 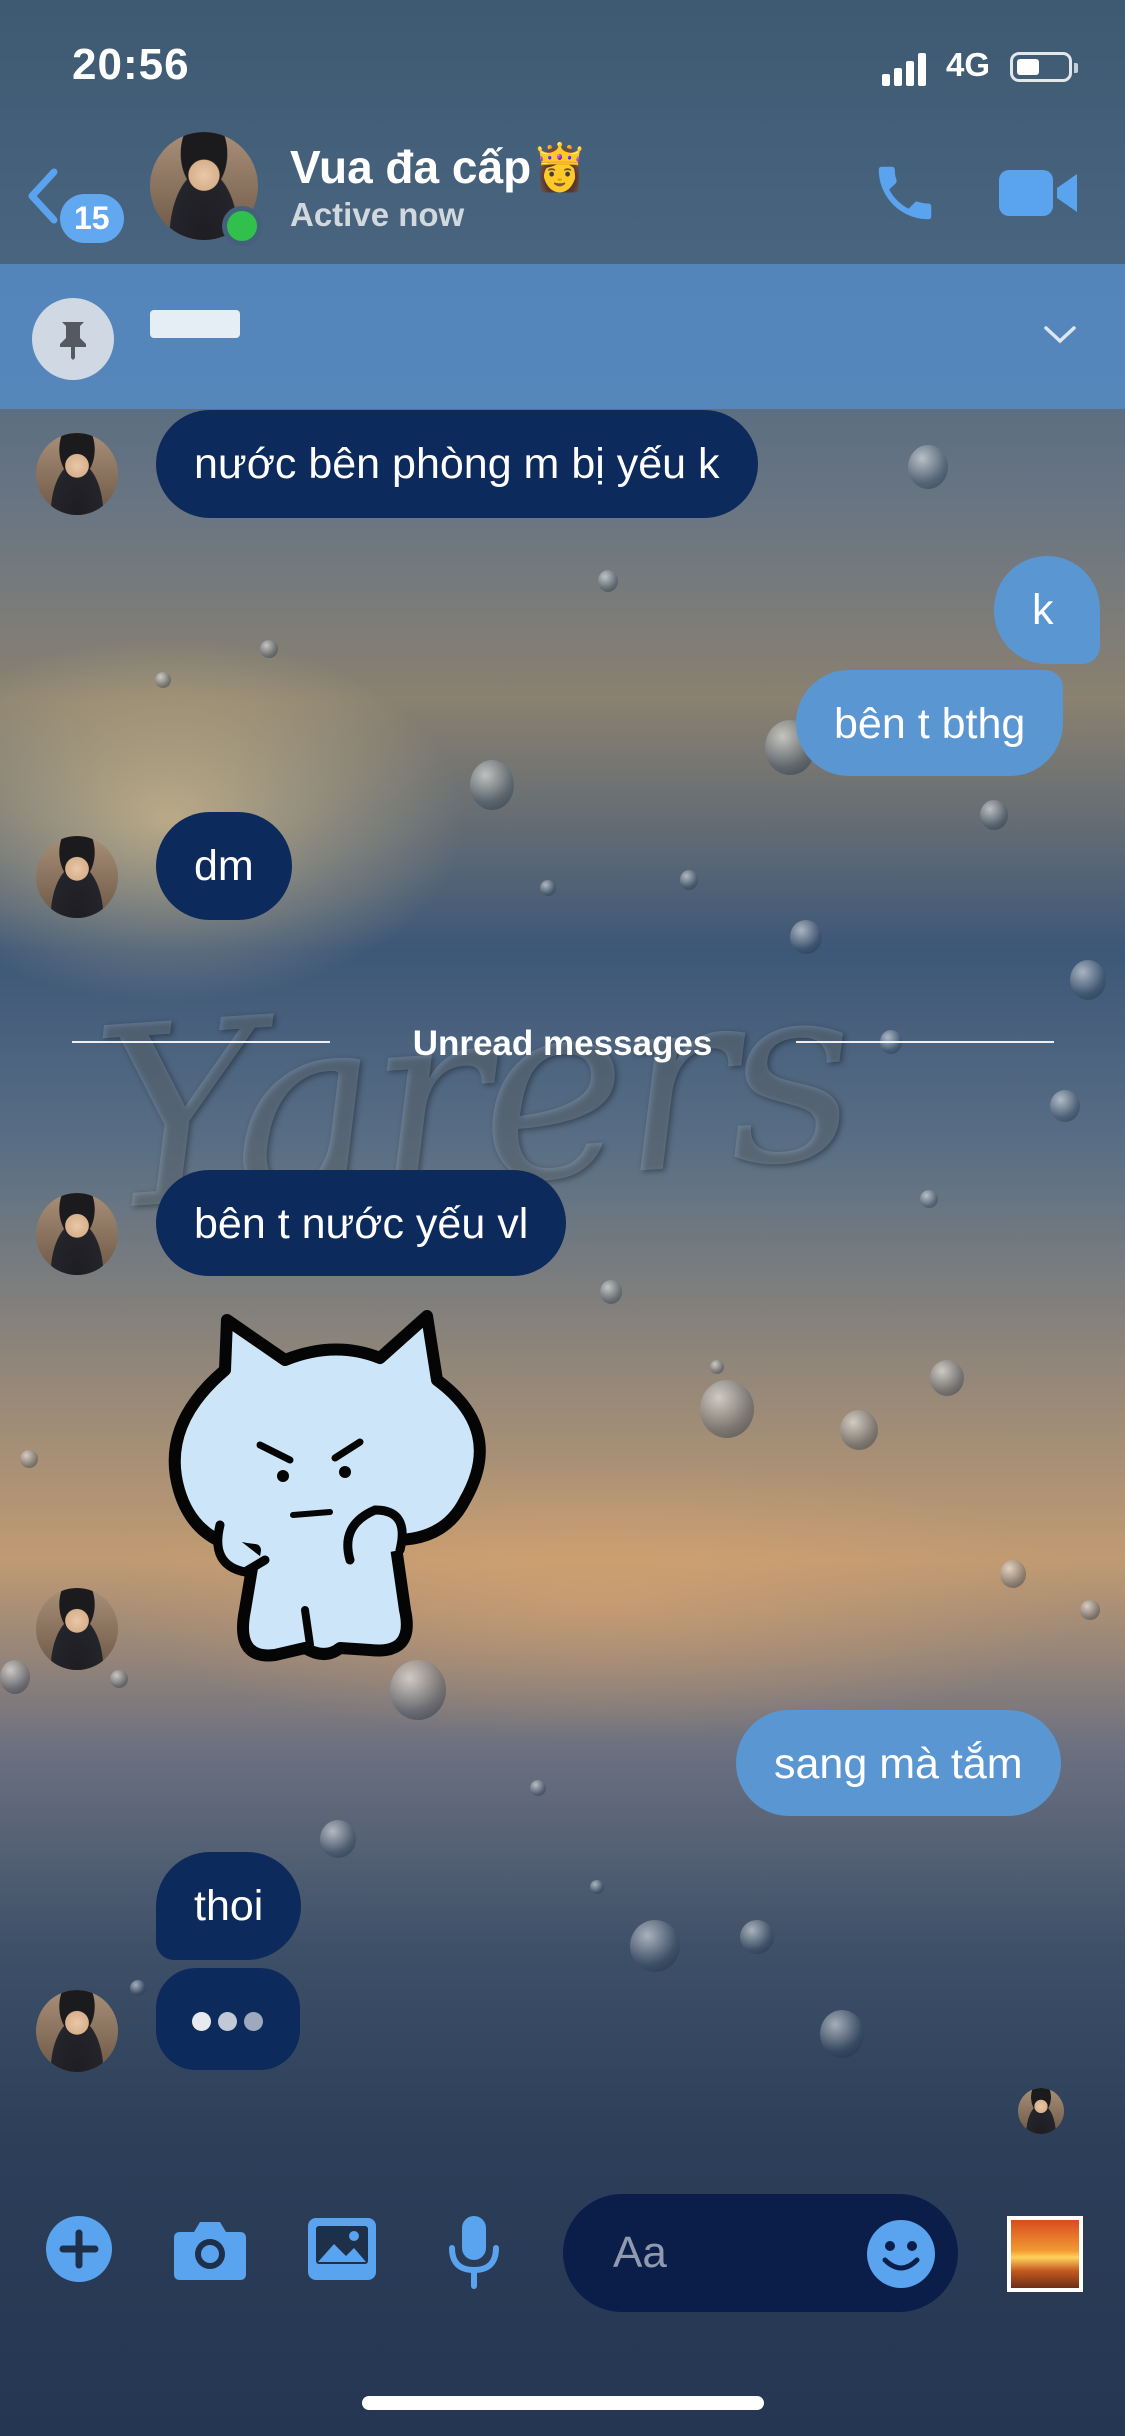 I want to click on divider-label: Unread messages, so click(x=562, y=1043).